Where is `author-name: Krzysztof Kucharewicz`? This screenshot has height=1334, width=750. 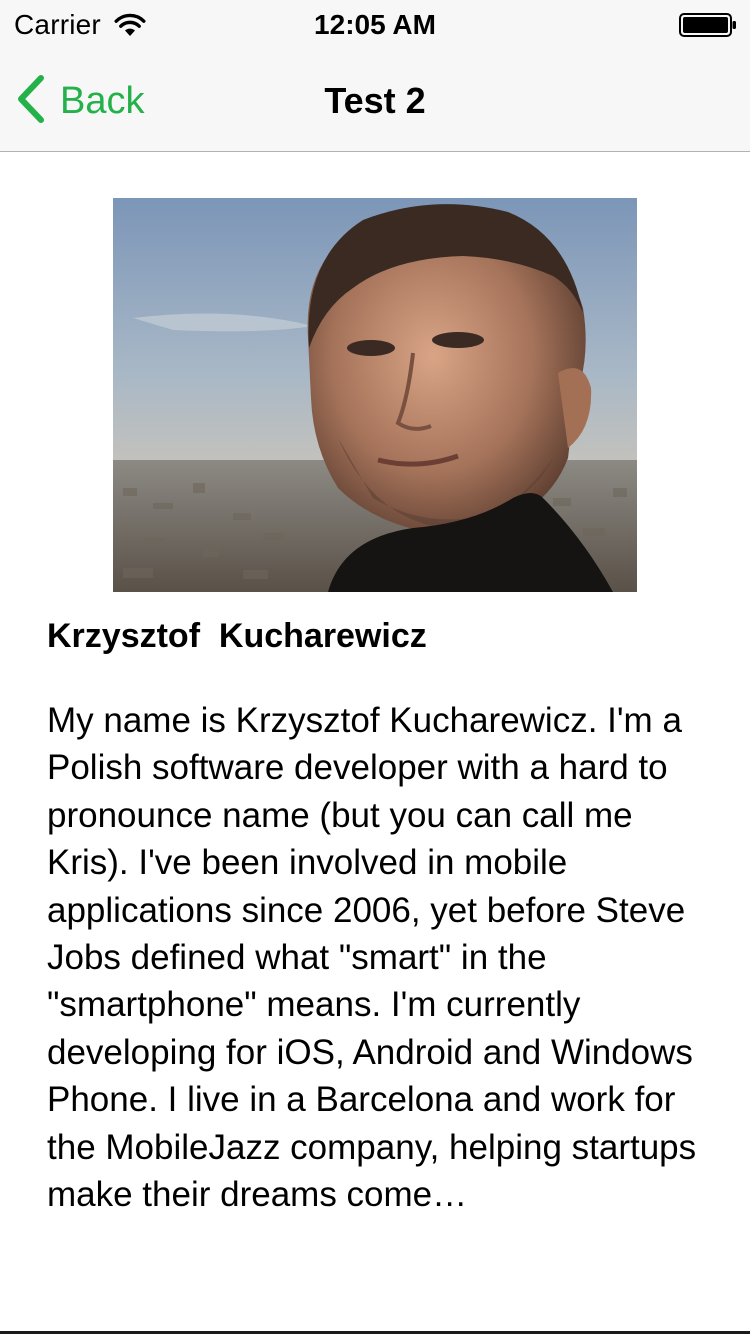
author-name: Krzysztof Kucharewicz is located at coordinates (237, 636).